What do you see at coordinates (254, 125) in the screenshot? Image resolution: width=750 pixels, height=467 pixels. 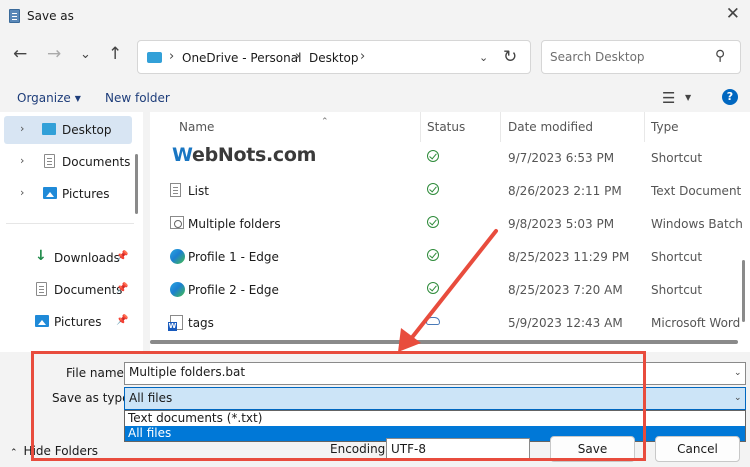 I see `column-header-name: Name ⌃` at bounding box center [254, 125].